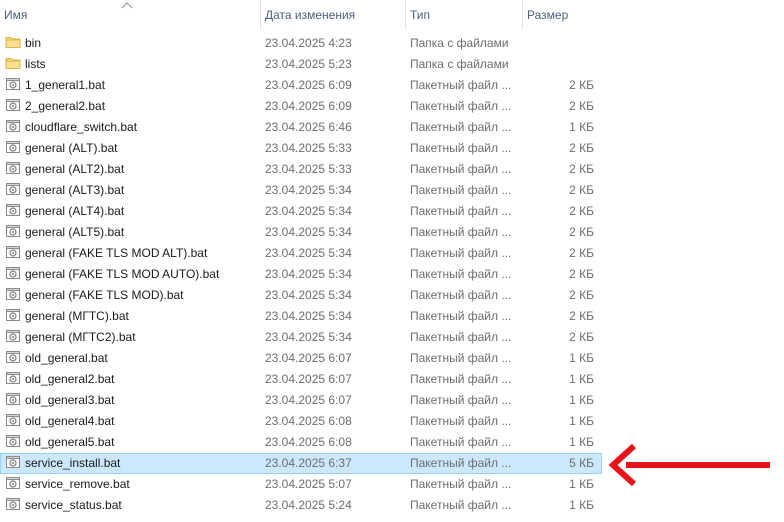  I want to click on column-header-type: Тип, so click(463, 15).